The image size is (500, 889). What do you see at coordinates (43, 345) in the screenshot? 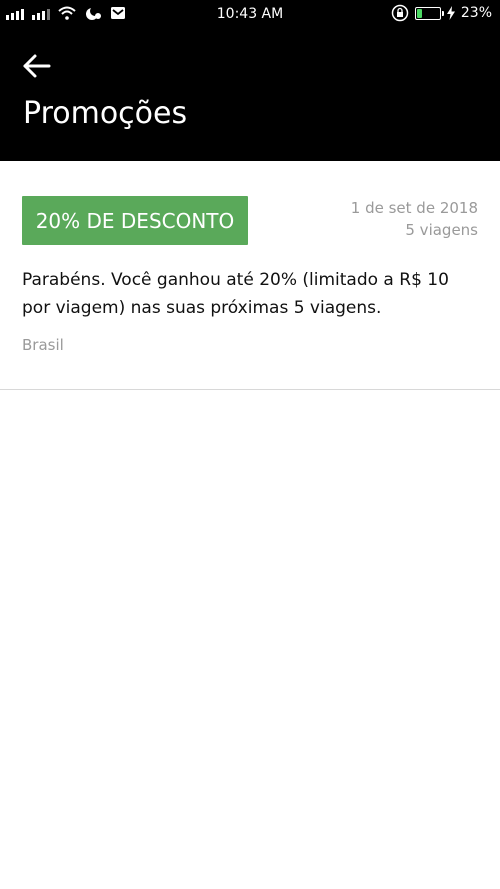
I see `promotion-region: Brasil` at bounding box center [43, 345].